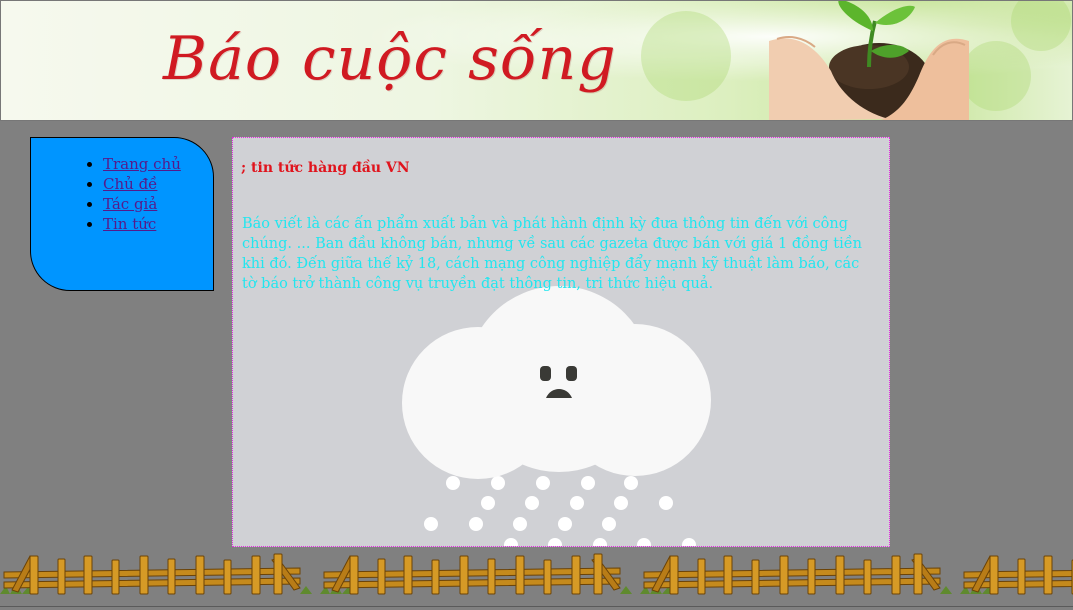 This screenshot has height=610, width=1073. I want to click on nav-list: Trang chủ Chủ đề Tác giả Tin tức, so click(122, 186).